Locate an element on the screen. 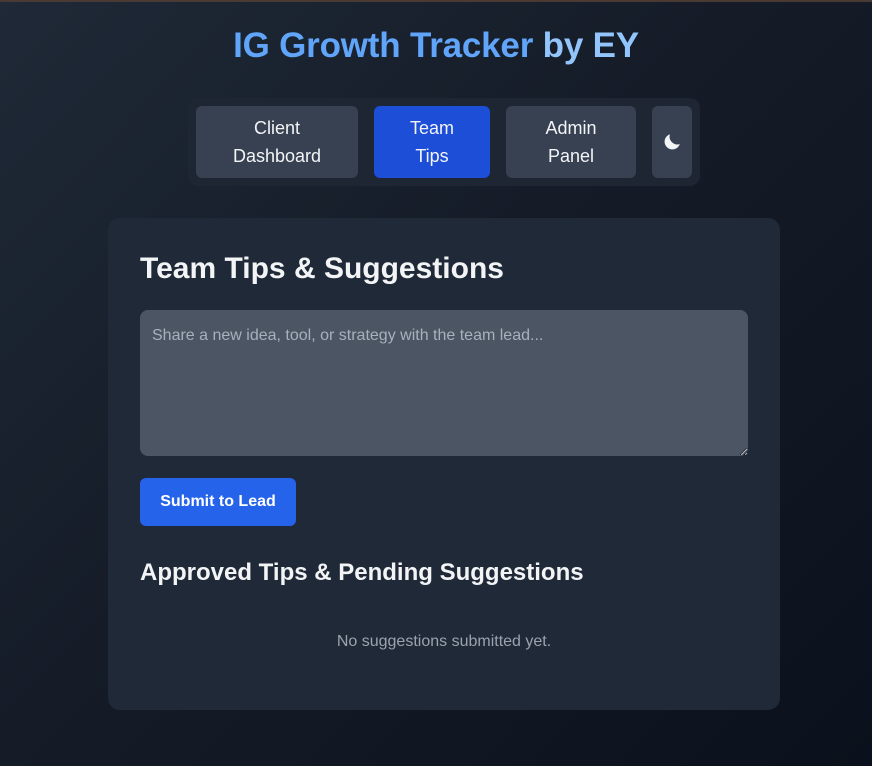 The image size is (872, 766). suggestion-textarea is located at coordinates (444, 383).